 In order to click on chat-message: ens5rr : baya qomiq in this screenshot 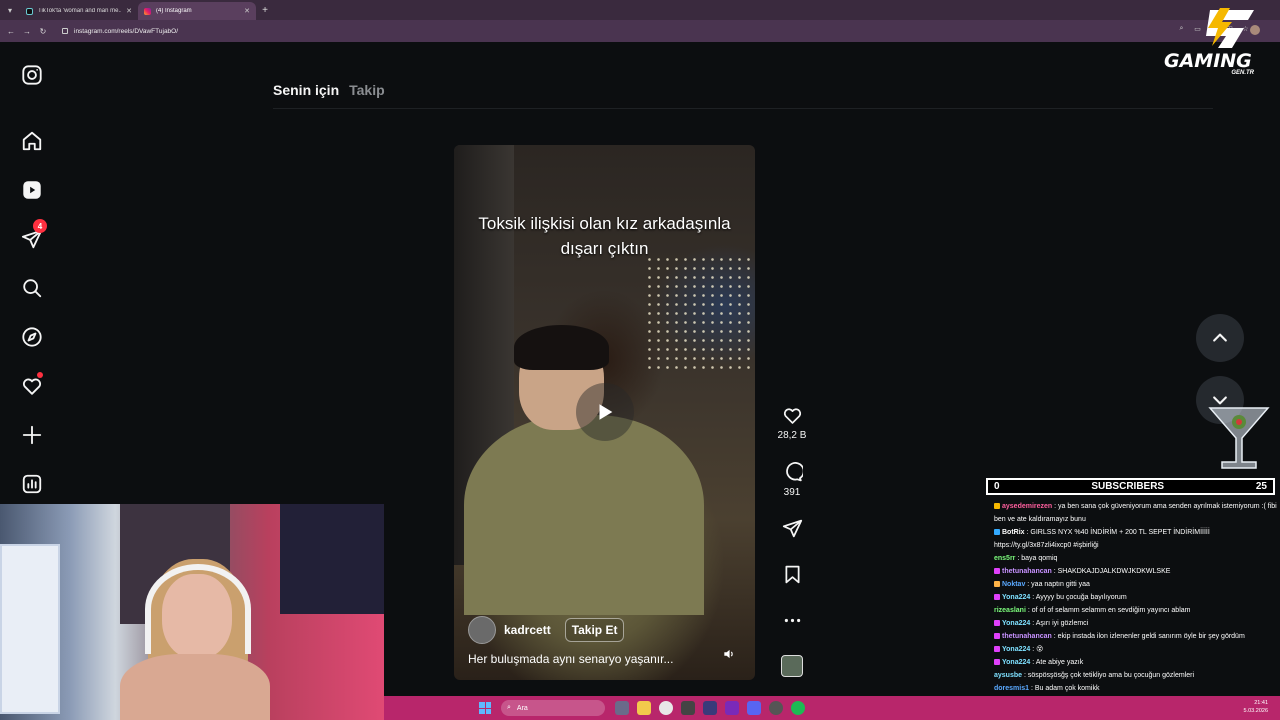, I will do `click(1134, 558)`.